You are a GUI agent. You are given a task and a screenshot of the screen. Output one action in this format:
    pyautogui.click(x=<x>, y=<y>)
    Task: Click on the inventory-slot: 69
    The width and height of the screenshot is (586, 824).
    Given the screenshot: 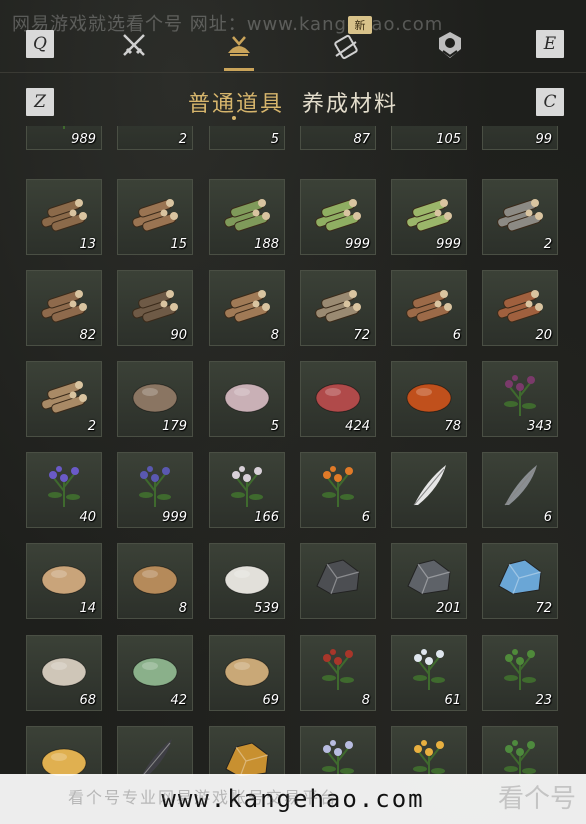 What is the action you would take?
    pyautogui.click(x=247, y=673)
    